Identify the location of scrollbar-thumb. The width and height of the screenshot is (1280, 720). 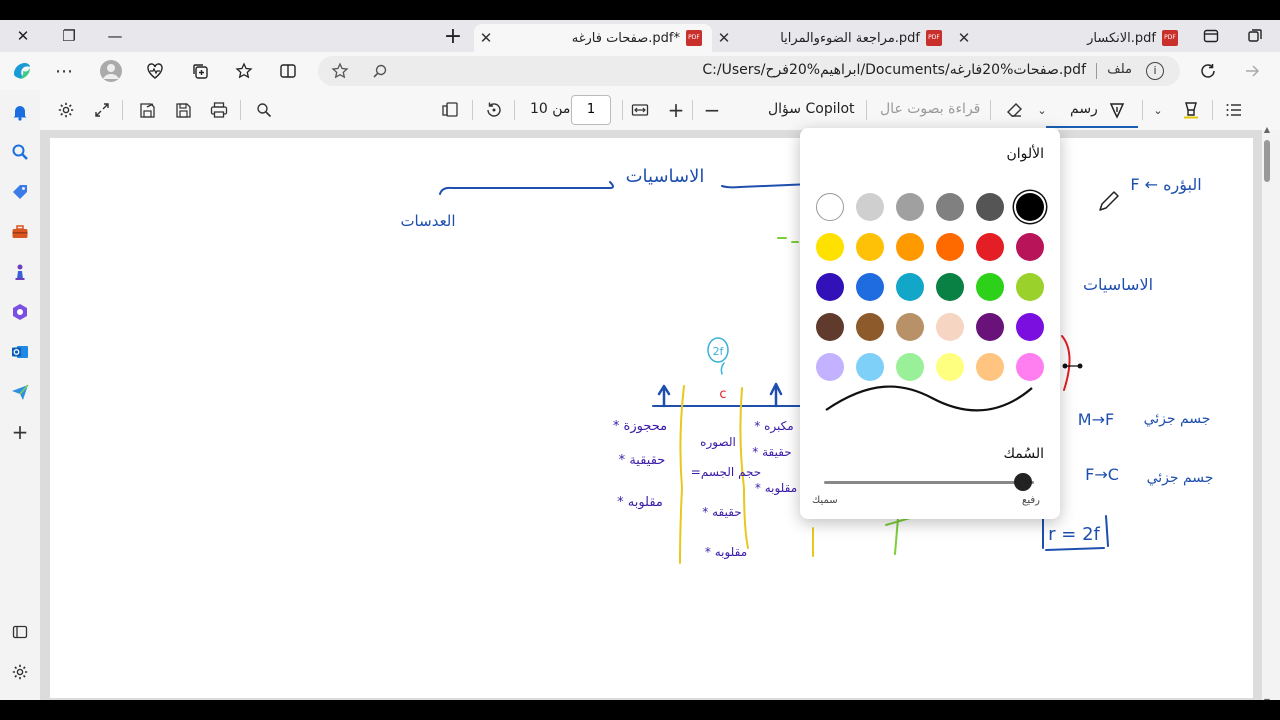
(1267, 161).